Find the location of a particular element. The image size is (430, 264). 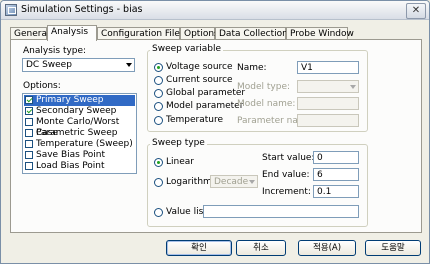

radio-global-parameter is located at coordinates (158, 93).